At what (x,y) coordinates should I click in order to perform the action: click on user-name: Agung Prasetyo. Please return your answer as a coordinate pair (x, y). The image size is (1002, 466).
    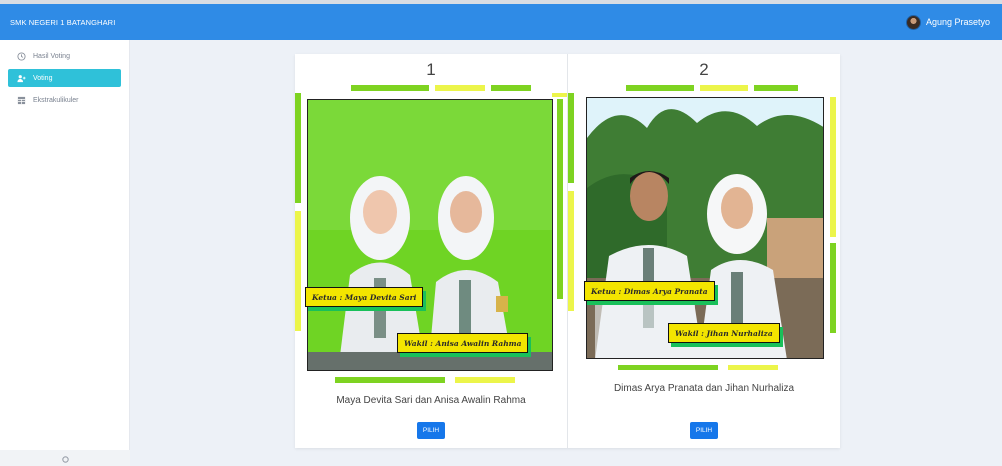
    Looking at the image, I should click on (958, 22).